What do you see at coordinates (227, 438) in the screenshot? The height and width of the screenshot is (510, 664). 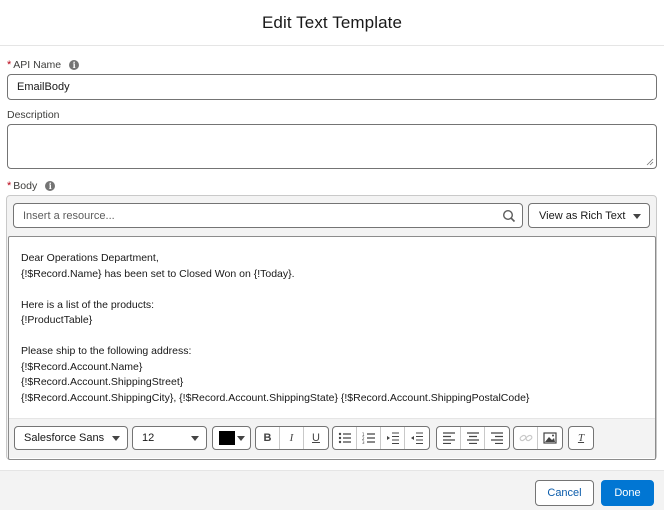 I see `color-swatch` at bounding box center [227, 438].